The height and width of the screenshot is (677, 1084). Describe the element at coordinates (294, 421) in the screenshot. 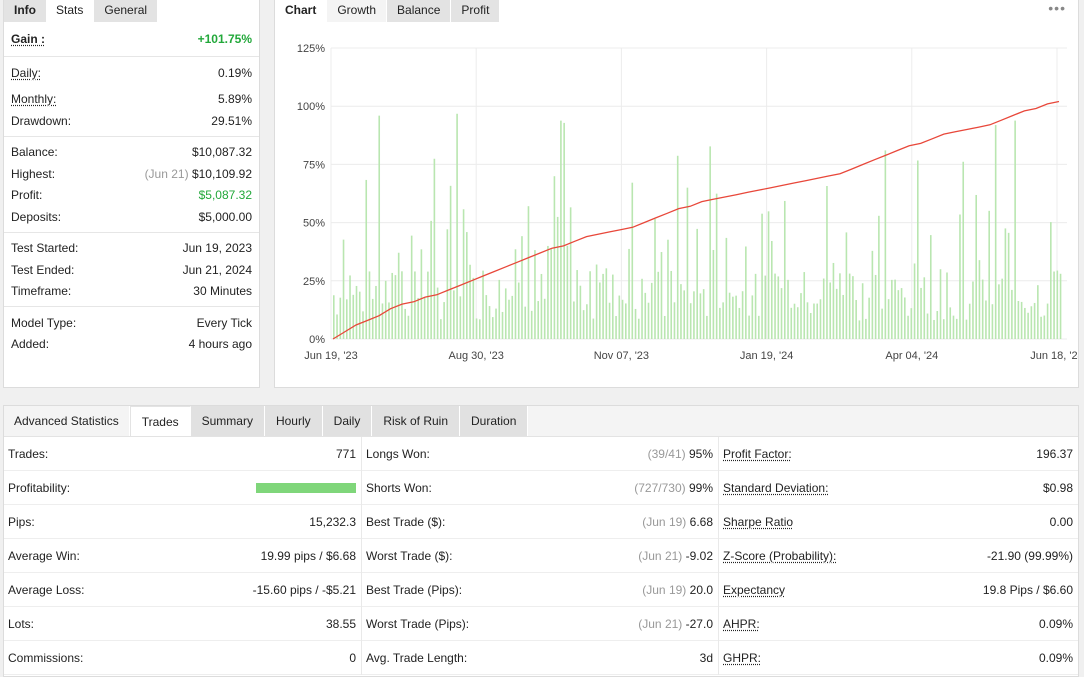

I see `tab-hourly: Hourly` at that location.